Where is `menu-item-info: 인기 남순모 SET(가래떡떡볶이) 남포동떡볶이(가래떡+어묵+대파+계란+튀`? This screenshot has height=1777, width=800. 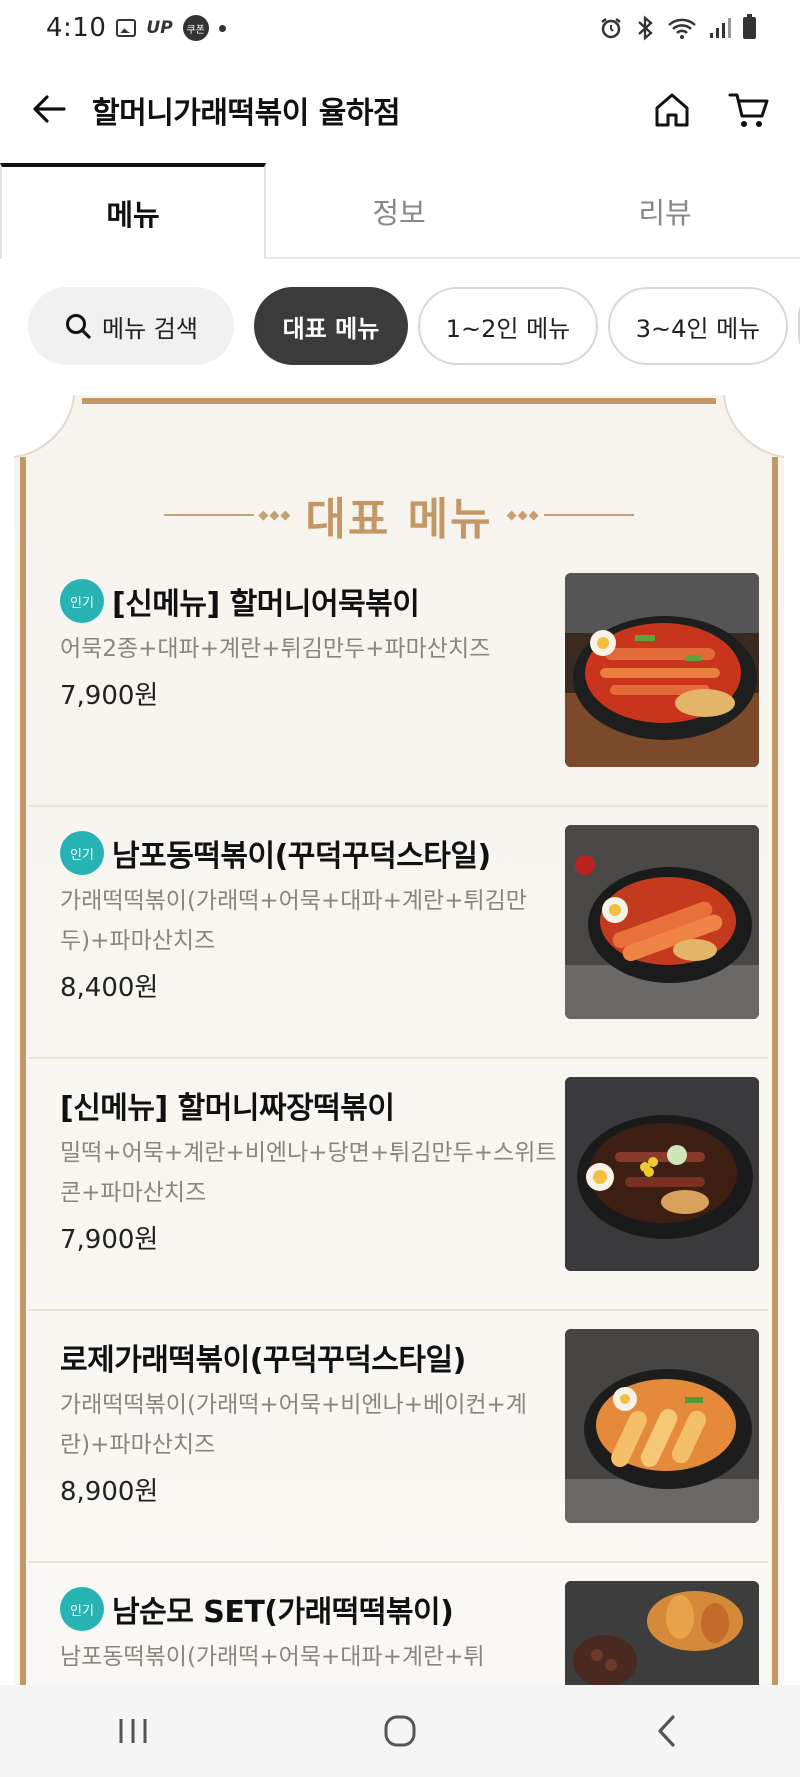
menu-item-info: 인기 남순모 SET(가래떡떡볶이) 남포동떡볶이(가래떡+어묵+대파+계란+튀 is located at coordinates (310, 1631).